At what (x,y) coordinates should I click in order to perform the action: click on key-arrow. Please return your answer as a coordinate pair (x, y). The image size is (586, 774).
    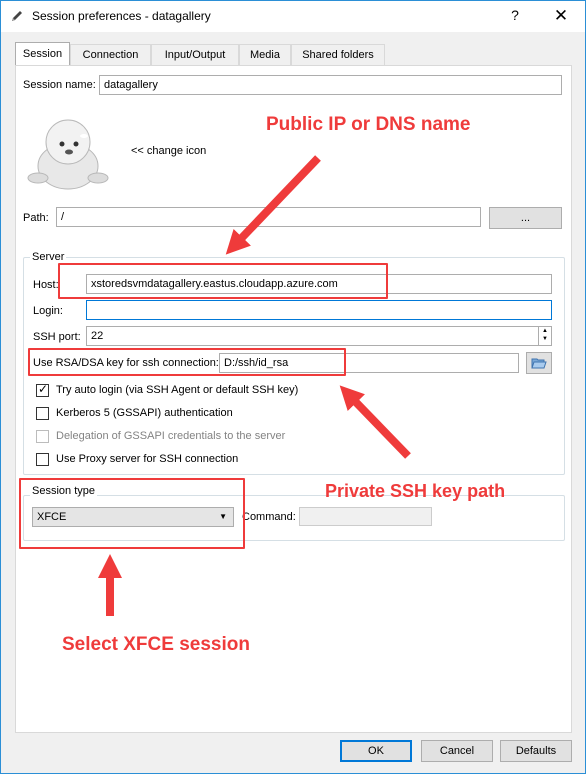
    Looking at the image, I should click on (375, 422).